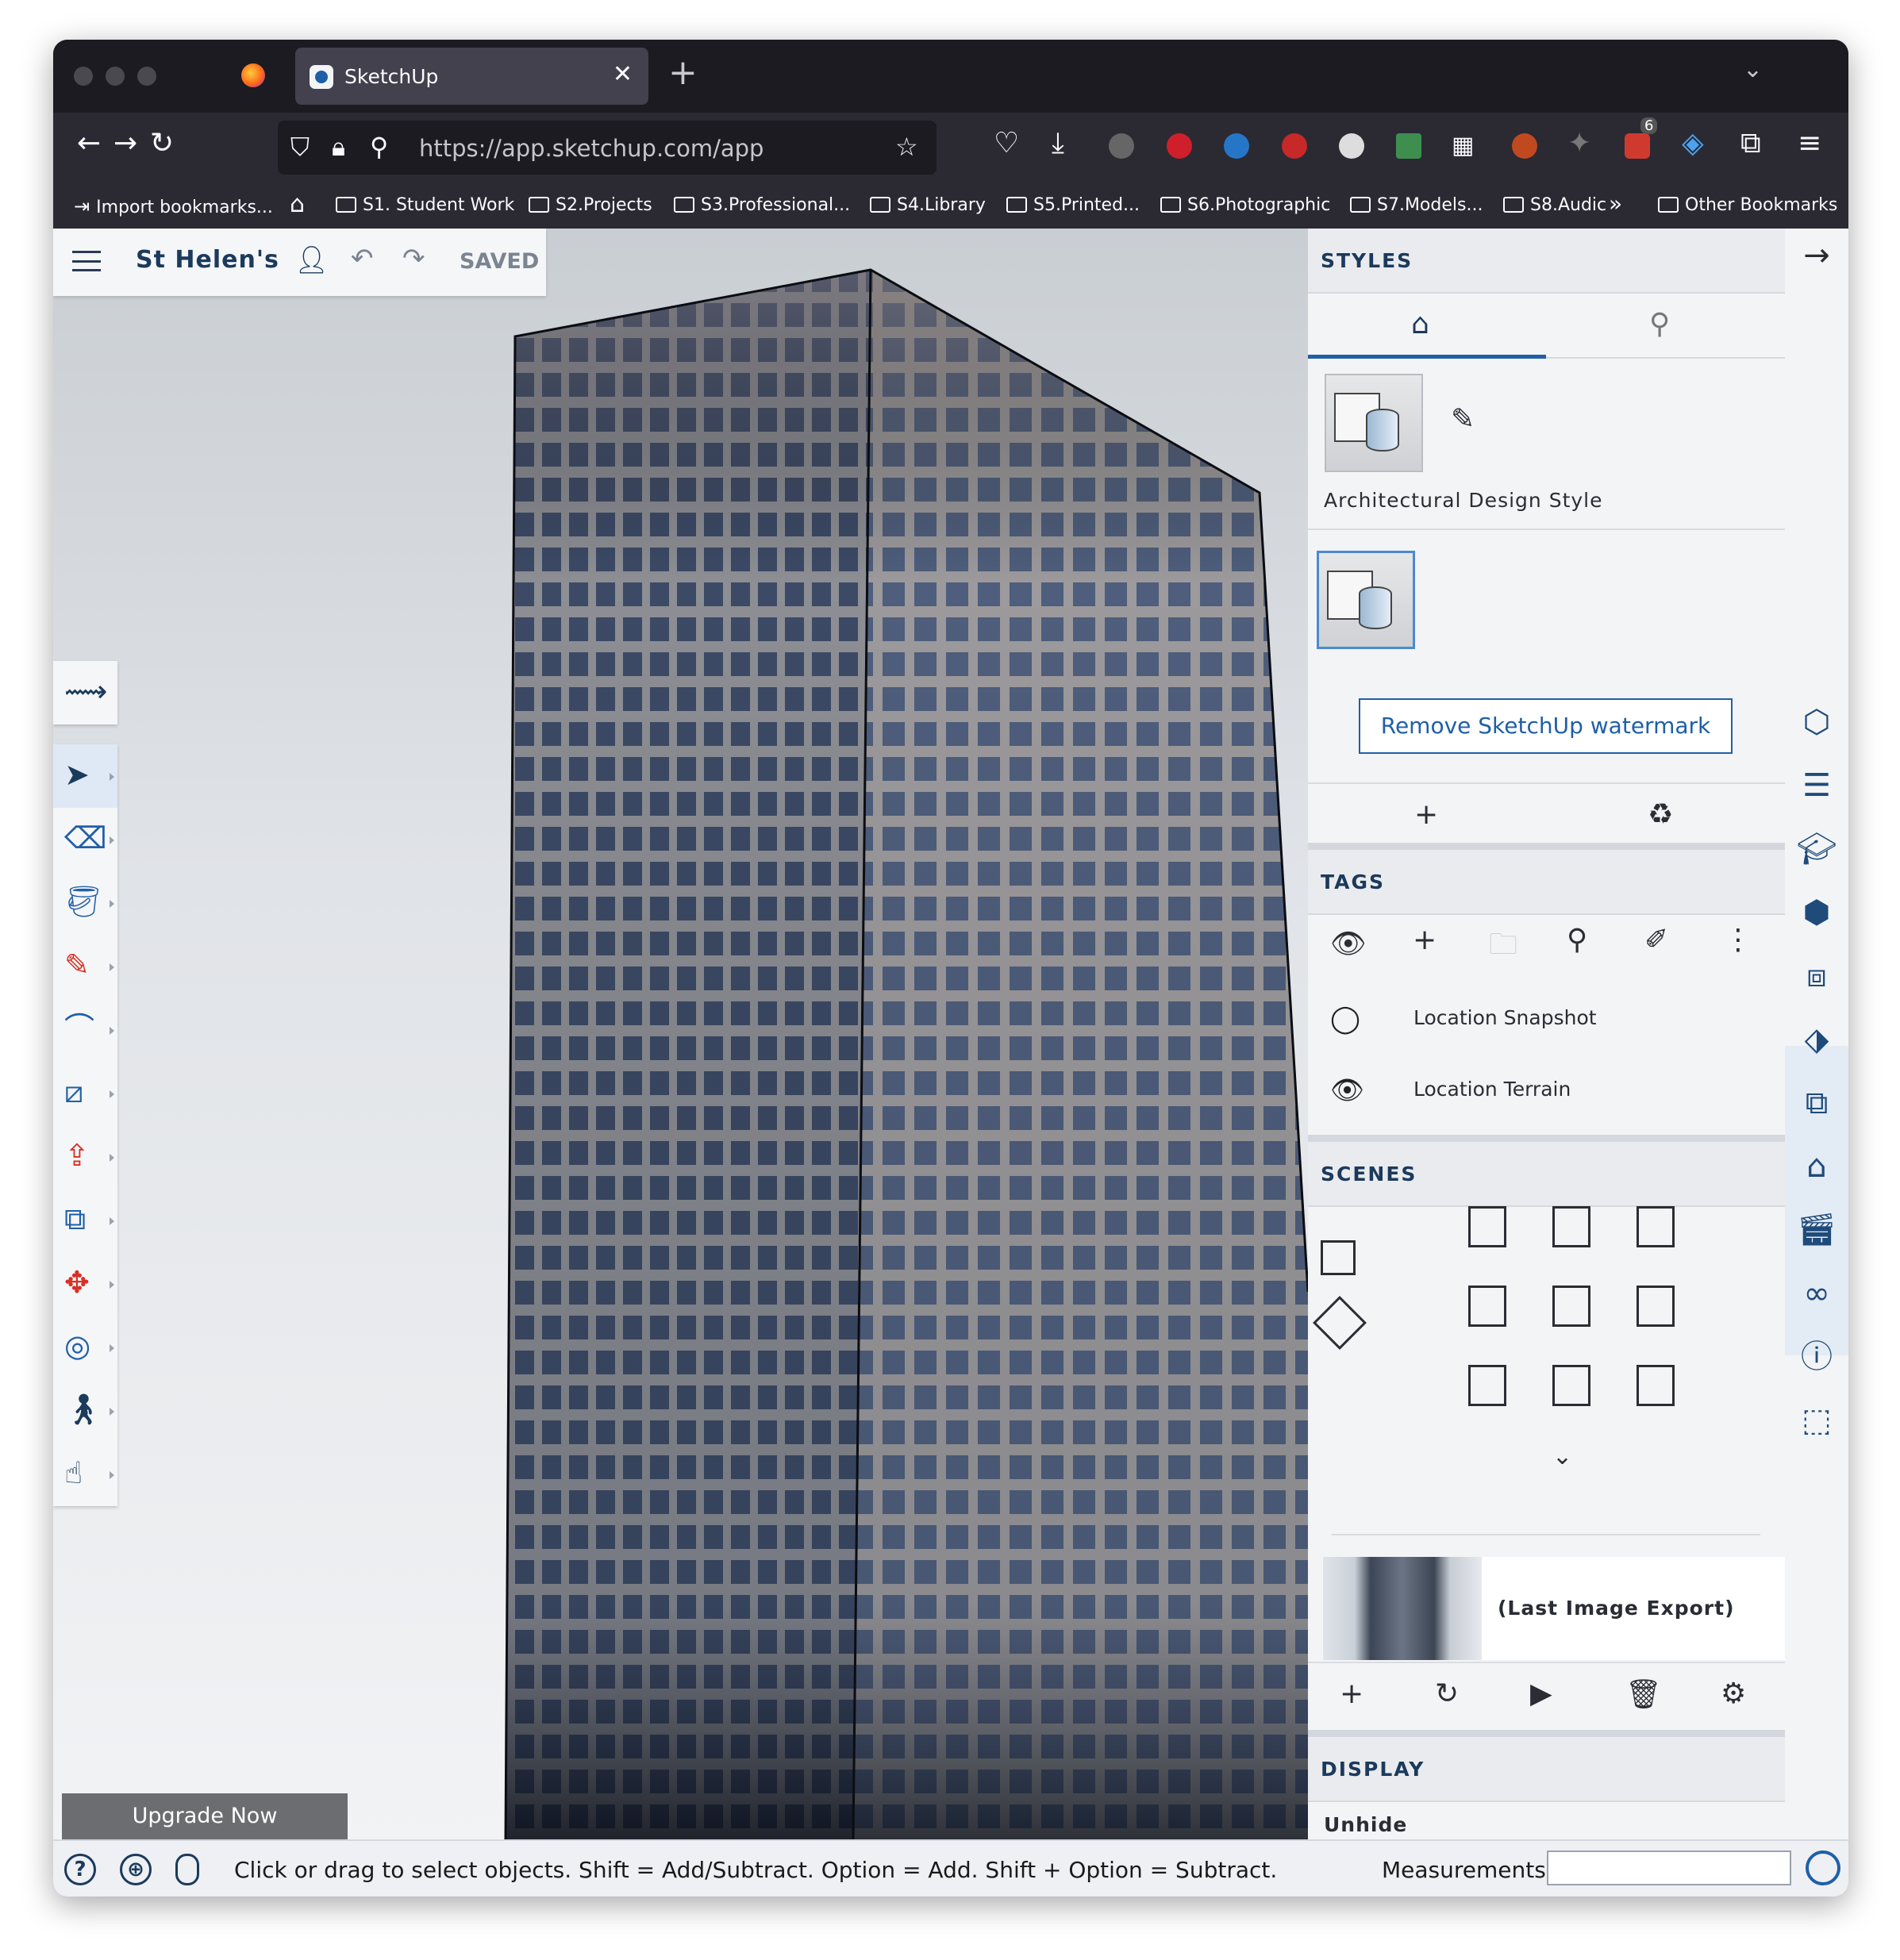 This screenshot has height=1960, width=1900. What do you see at coordinates (1294, 146) in the screenshot?
I see `adblock-icon` at bounding box center [1294, 146].